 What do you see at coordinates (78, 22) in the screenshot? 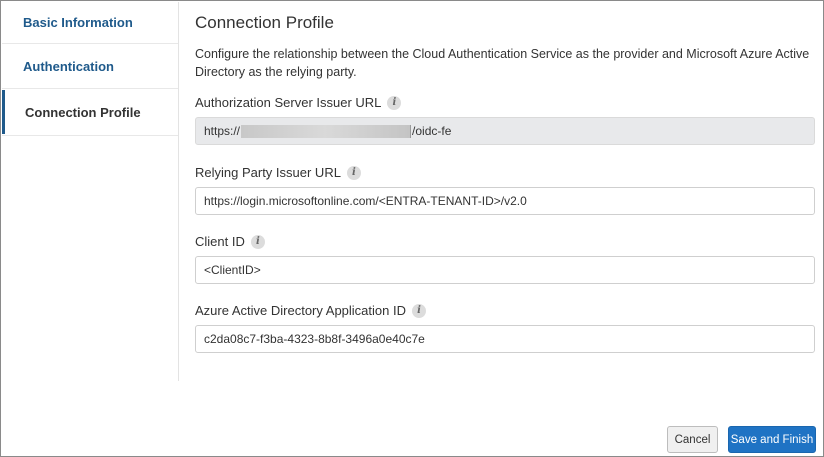
I see `sidebar-item-label: Basic Information` at bounding box center [78, 22].